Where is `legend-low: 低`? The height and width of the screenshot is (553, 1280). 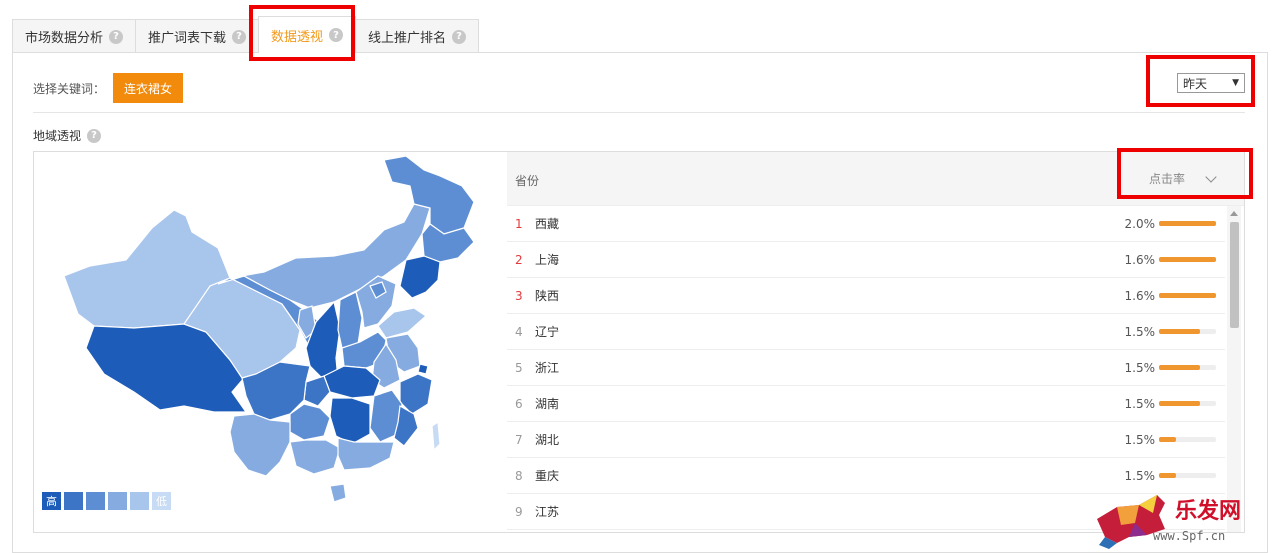
legend-low: 低 is located at coordinates (161, 501).